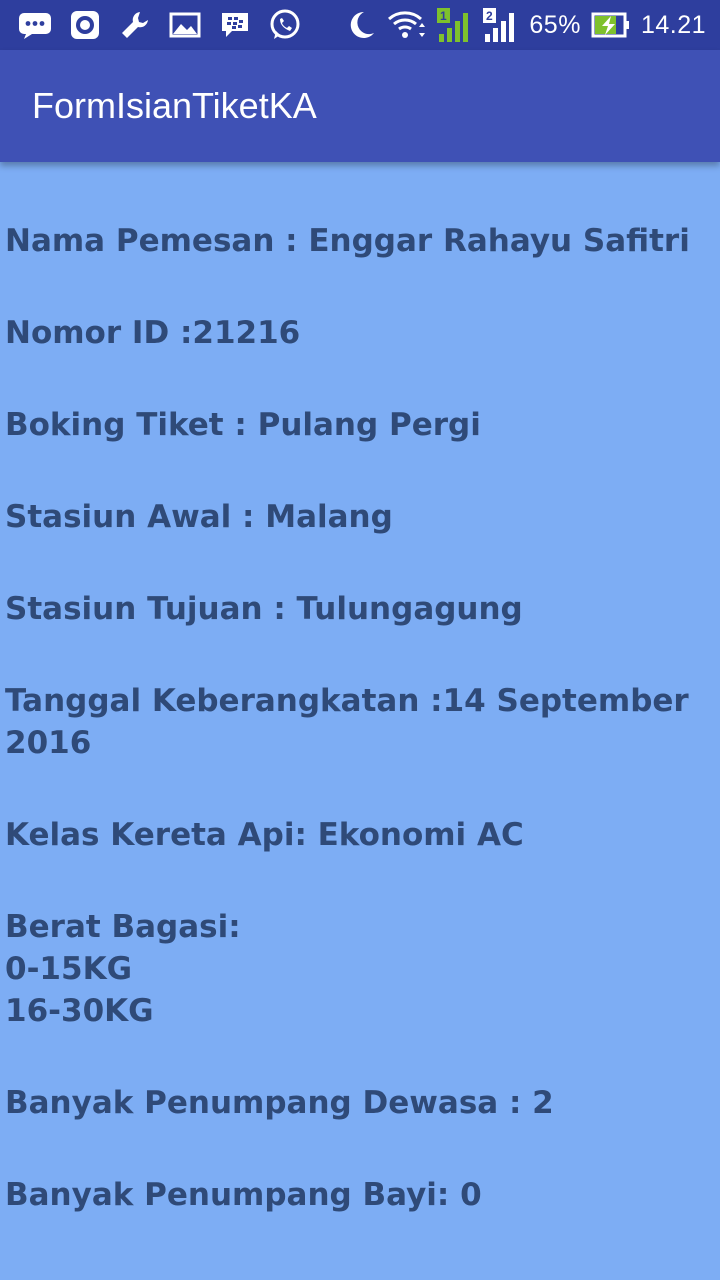  I want to click on wifi-icon, so click(407, 25).